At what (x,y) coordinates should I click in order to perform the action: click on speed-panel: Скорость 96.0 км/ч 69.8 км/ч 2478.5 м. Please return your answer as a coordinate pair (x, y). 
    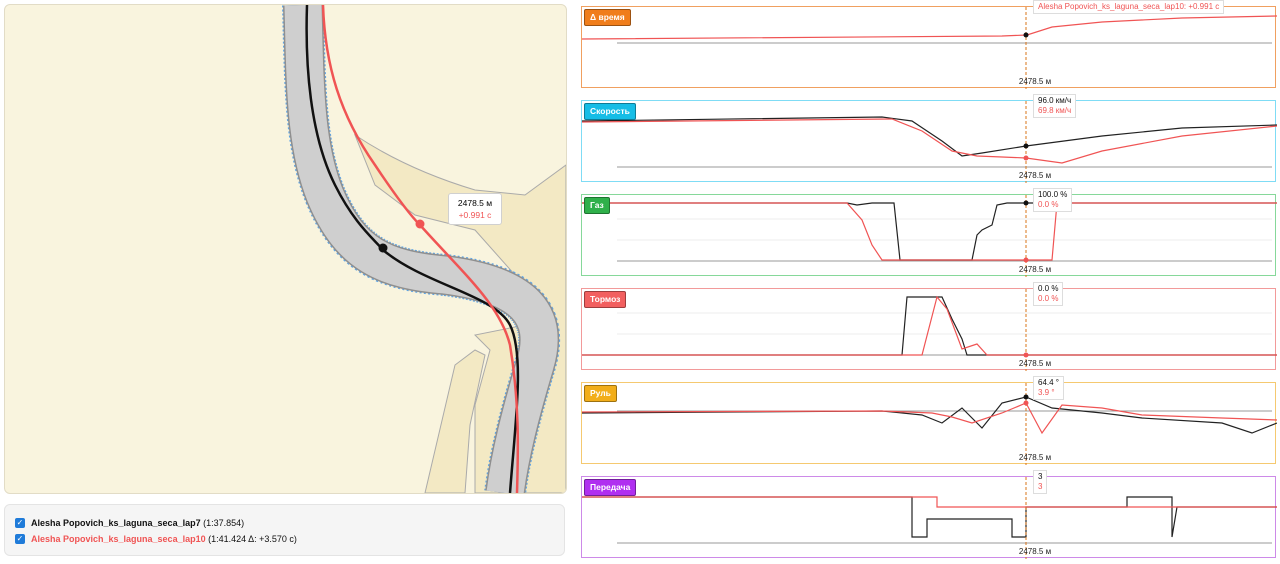
    Looking at the image, I should click on (929, 138).